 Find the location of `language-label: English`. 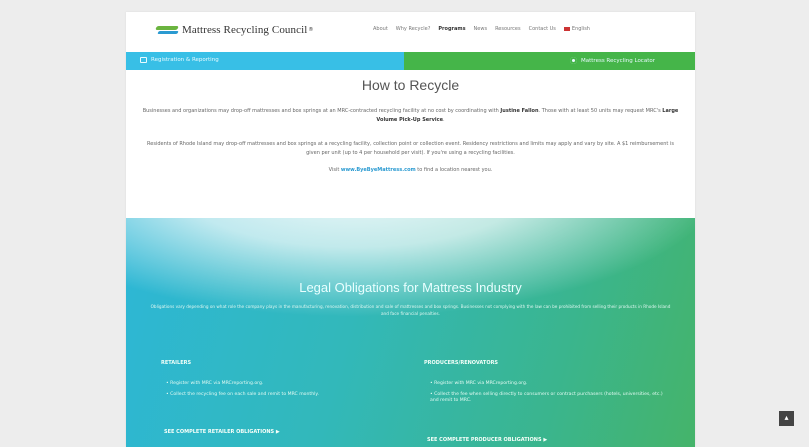

language-label: English is located at coordinates (580, 29).